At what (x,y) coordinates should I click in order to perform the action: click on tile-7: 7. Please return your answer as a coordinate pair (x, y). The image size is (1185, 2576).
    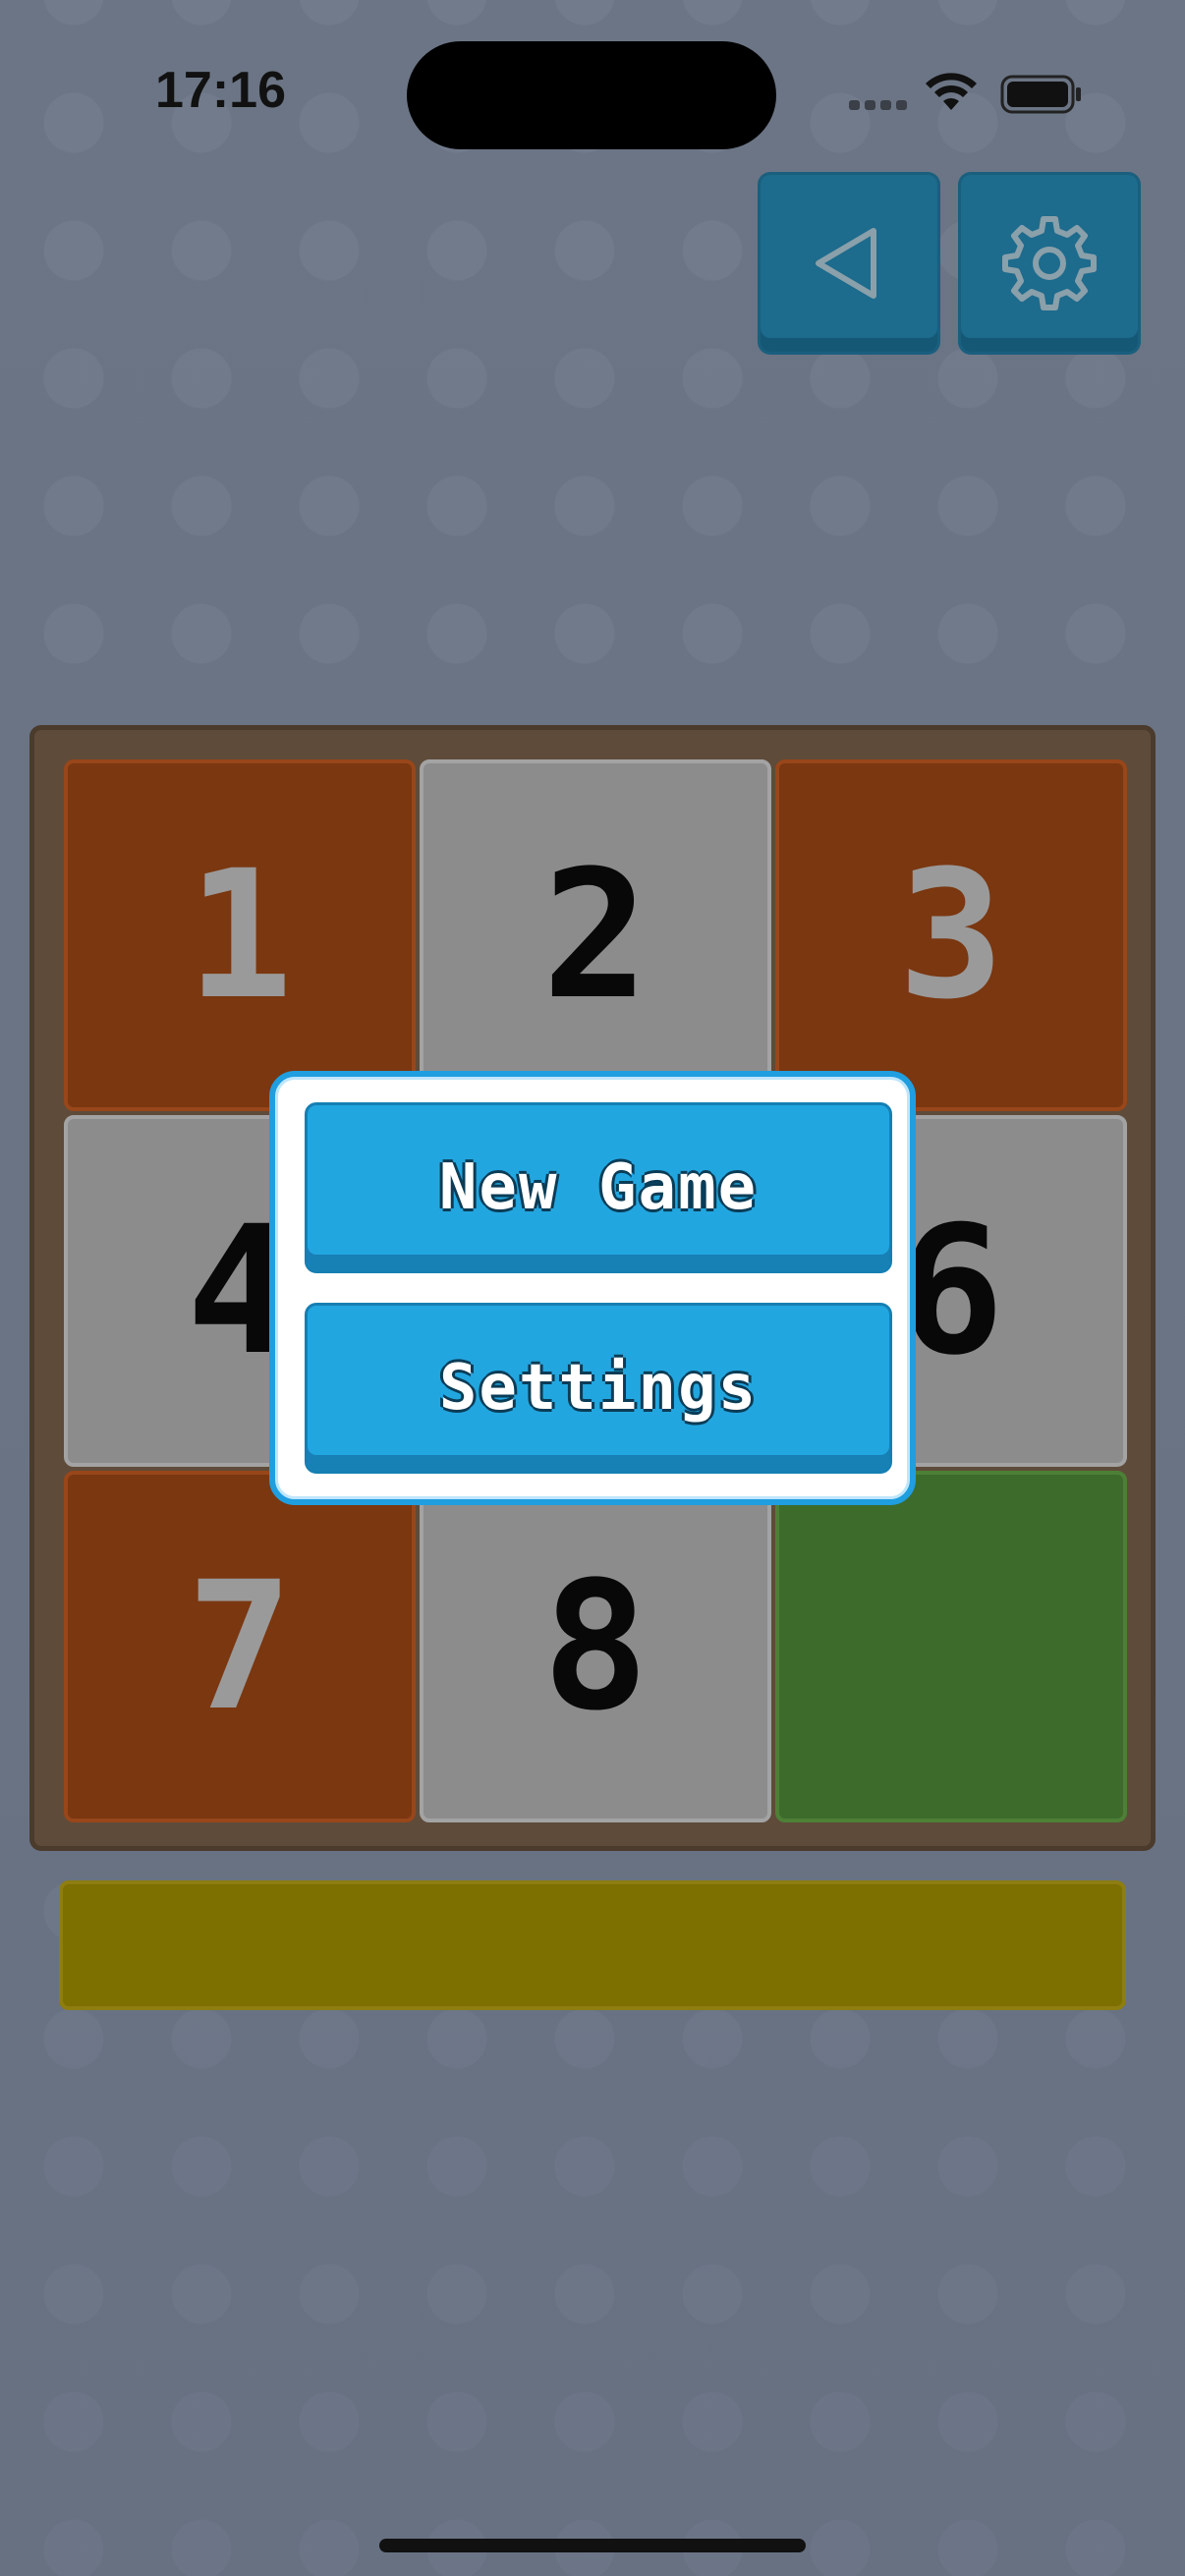
    Looking at the image, I should click on (240, 1646).